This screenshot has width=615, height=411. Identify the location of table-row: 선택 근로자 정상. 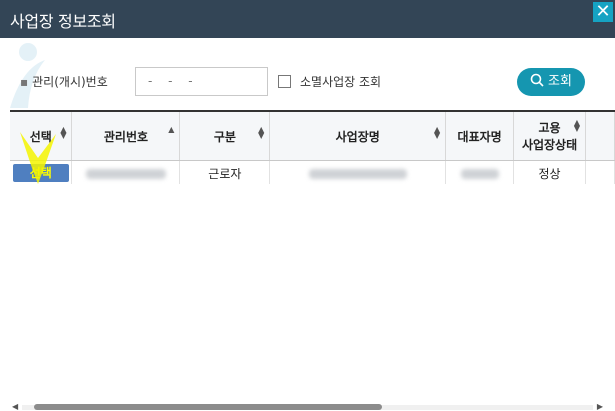
(312, 172).